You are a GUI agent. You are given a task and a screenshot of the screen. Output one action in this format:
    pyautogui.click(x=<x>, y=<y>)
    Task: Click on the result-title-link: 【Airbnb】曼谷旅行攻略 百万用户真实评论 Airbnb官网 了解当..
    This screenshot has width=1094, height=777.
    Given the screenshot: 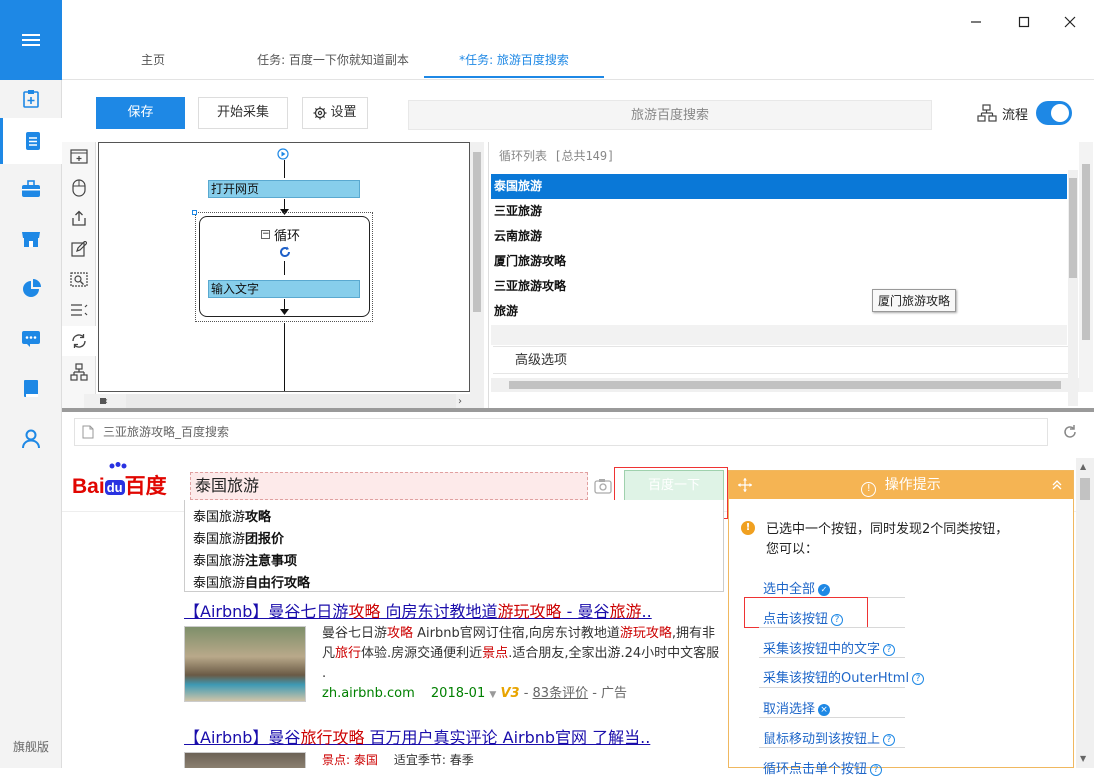 What is the action you would take?
    pyautogui.click(x=417, y=736)
    